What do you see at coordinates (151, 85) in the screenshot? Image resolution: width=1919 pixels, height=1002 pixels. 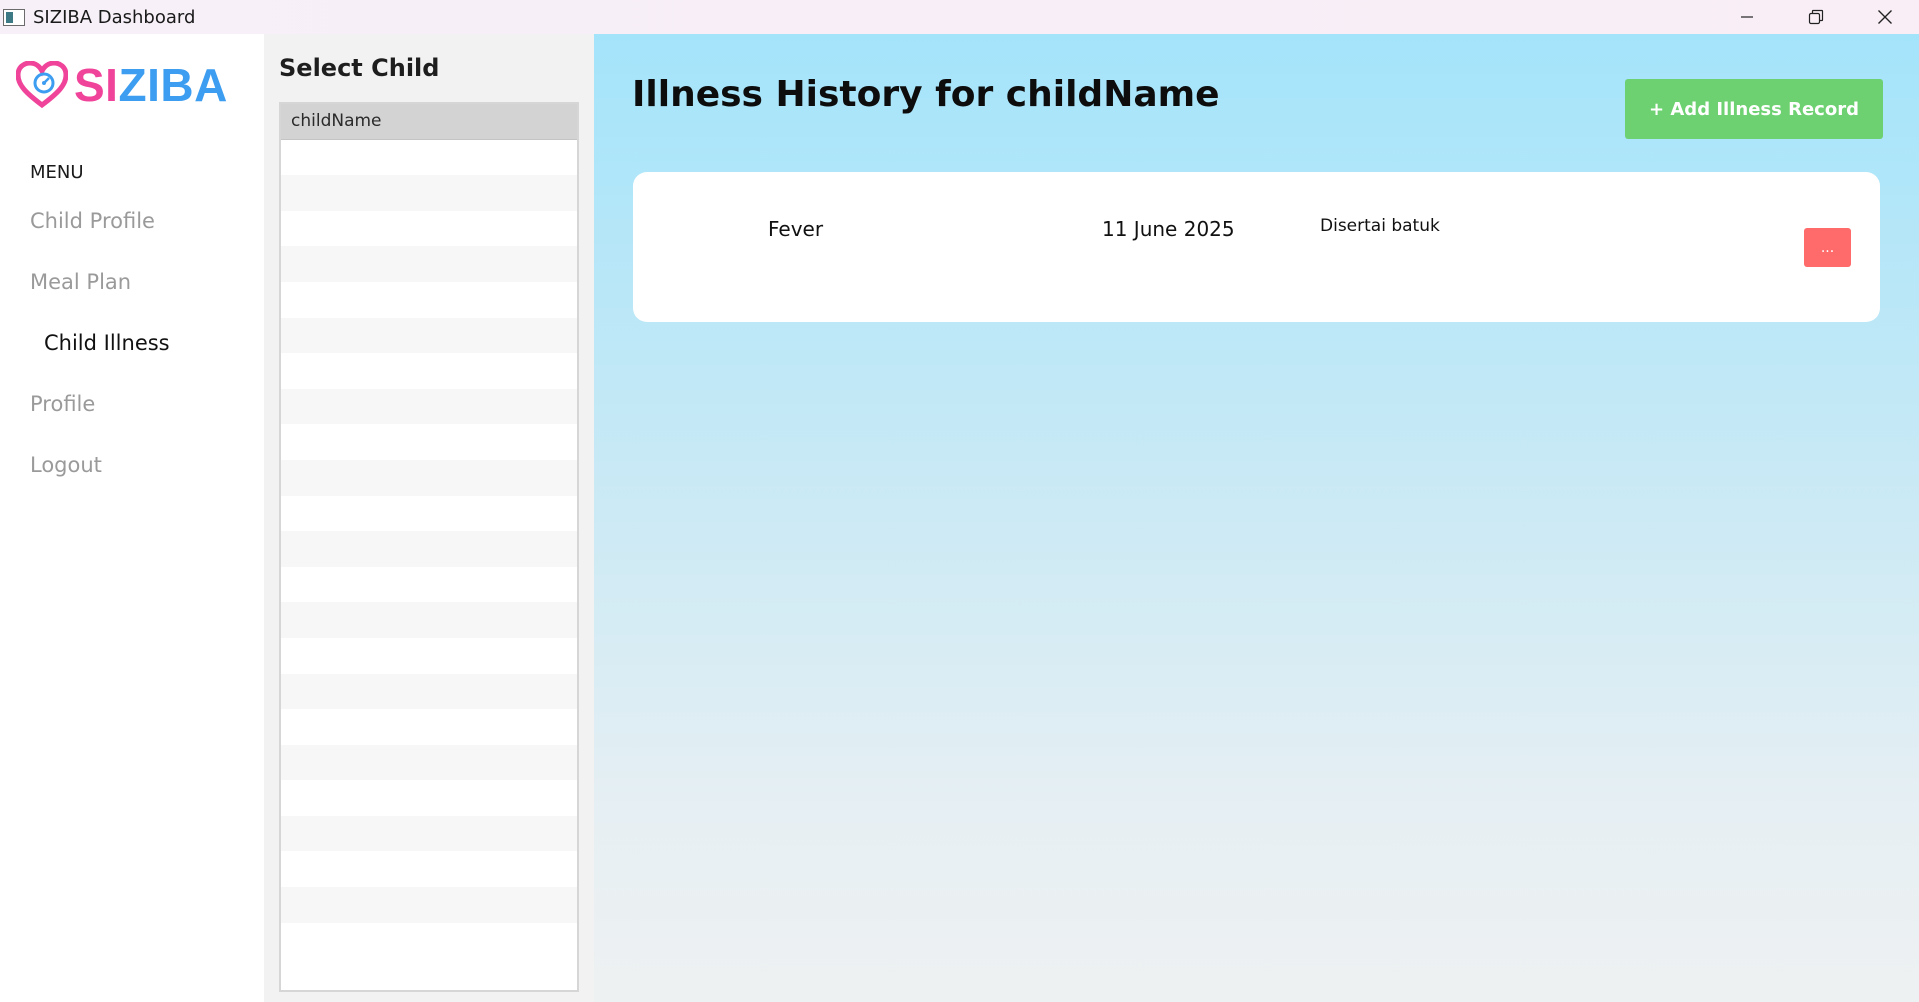 I see `brand-name: SIZIBA` at bounding box center [151, 85].